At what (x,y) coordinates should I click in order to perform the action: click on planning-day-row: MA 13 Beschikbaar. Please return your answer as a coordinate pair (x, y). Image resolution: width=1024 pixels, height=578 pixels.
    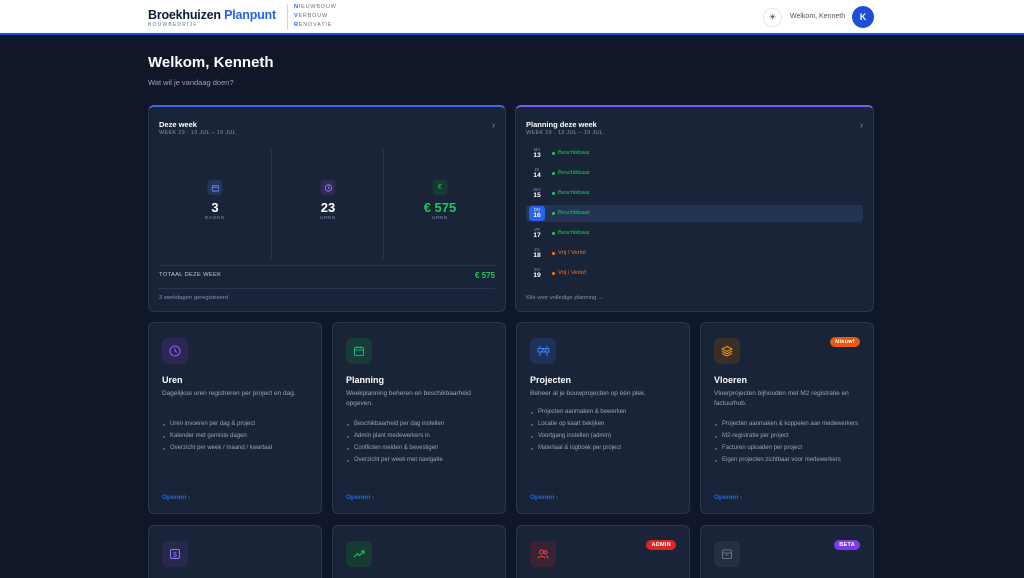
    Looking at the image, I should click on (694, 153).